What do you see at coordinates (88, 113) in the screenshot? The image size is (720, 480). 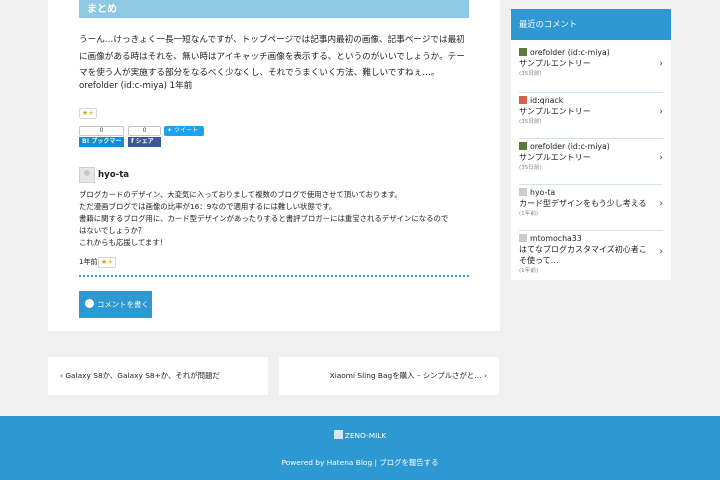 I see `add-star-button: ★+` at bounding box center [88, 113].